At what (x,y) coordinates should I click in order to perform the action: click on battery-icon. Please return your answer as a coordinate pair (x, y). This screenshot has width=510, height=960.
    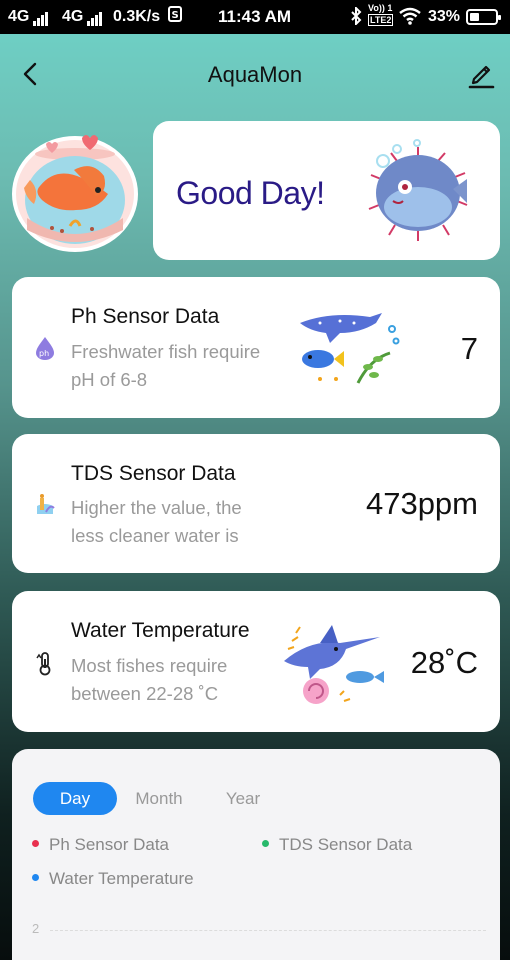
    Looking at the image, I should click on (483, 17).